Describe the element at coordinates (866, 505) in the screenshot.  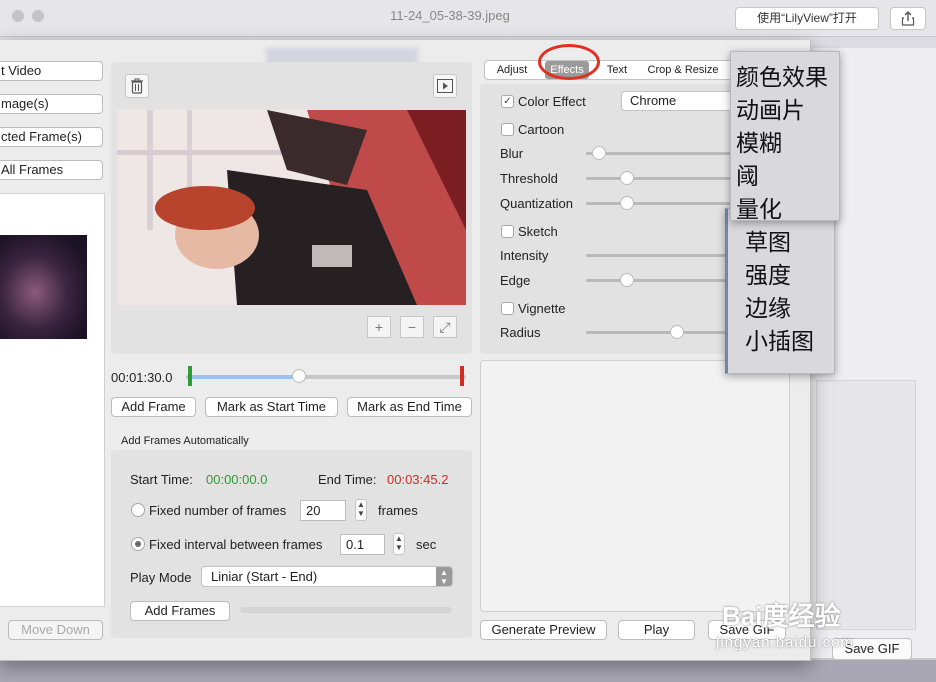
I see `background-preview-area` at that location.